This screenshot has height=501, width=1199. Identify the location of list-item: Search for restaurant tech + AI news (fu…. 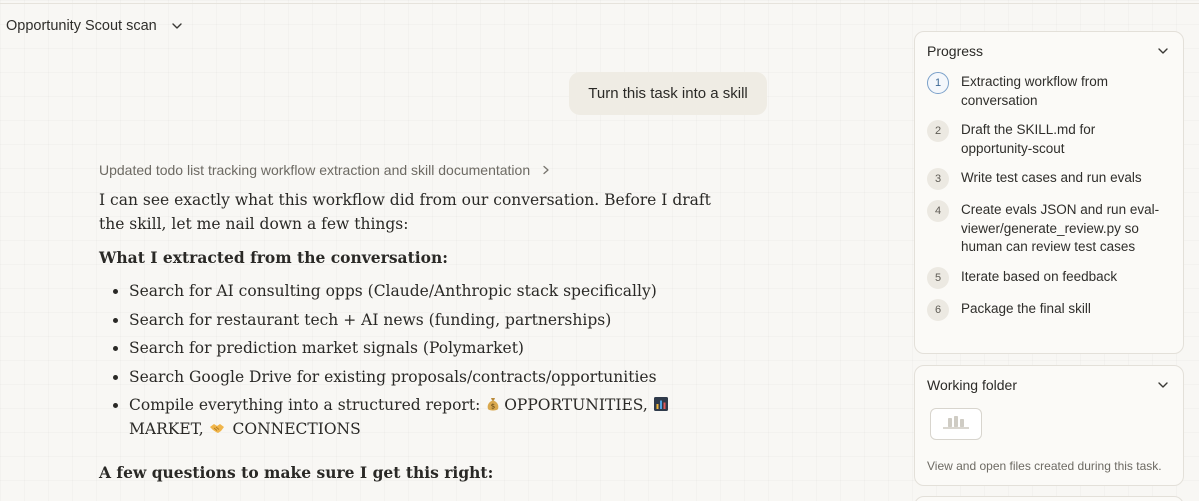
(434, 320).